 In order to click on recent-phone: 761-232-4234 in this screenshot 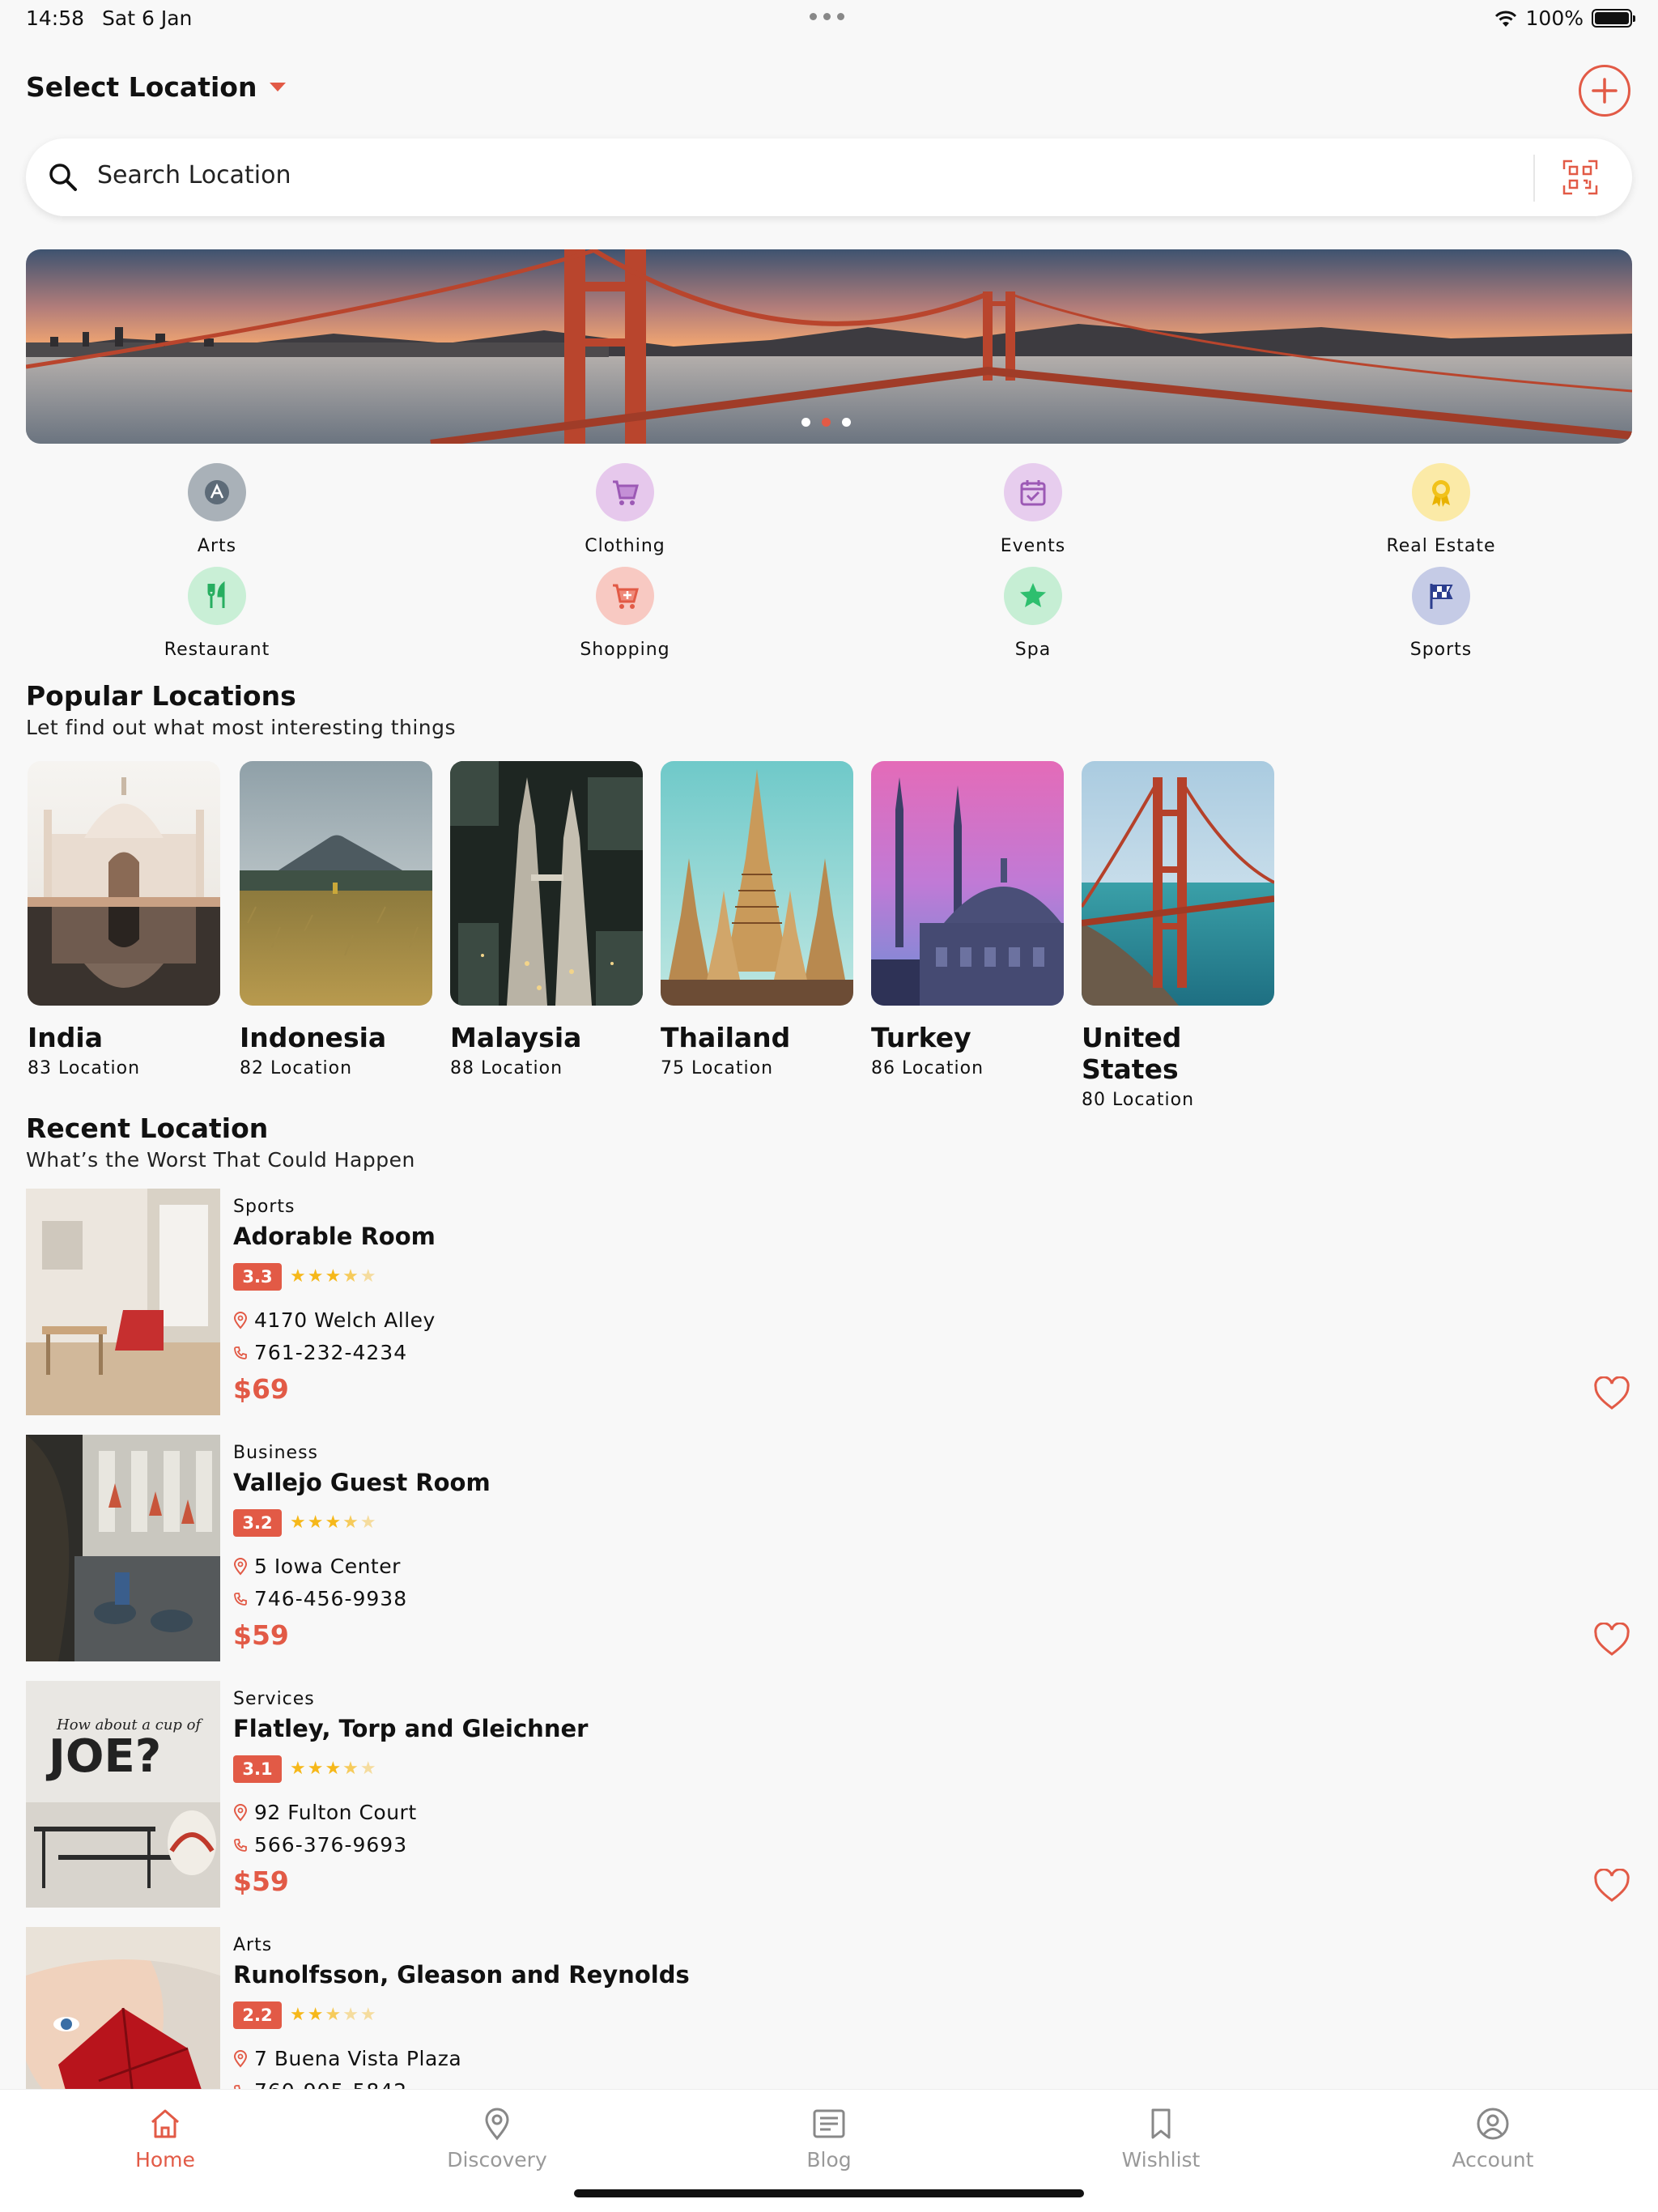, I will do `click(320, 1353)`.